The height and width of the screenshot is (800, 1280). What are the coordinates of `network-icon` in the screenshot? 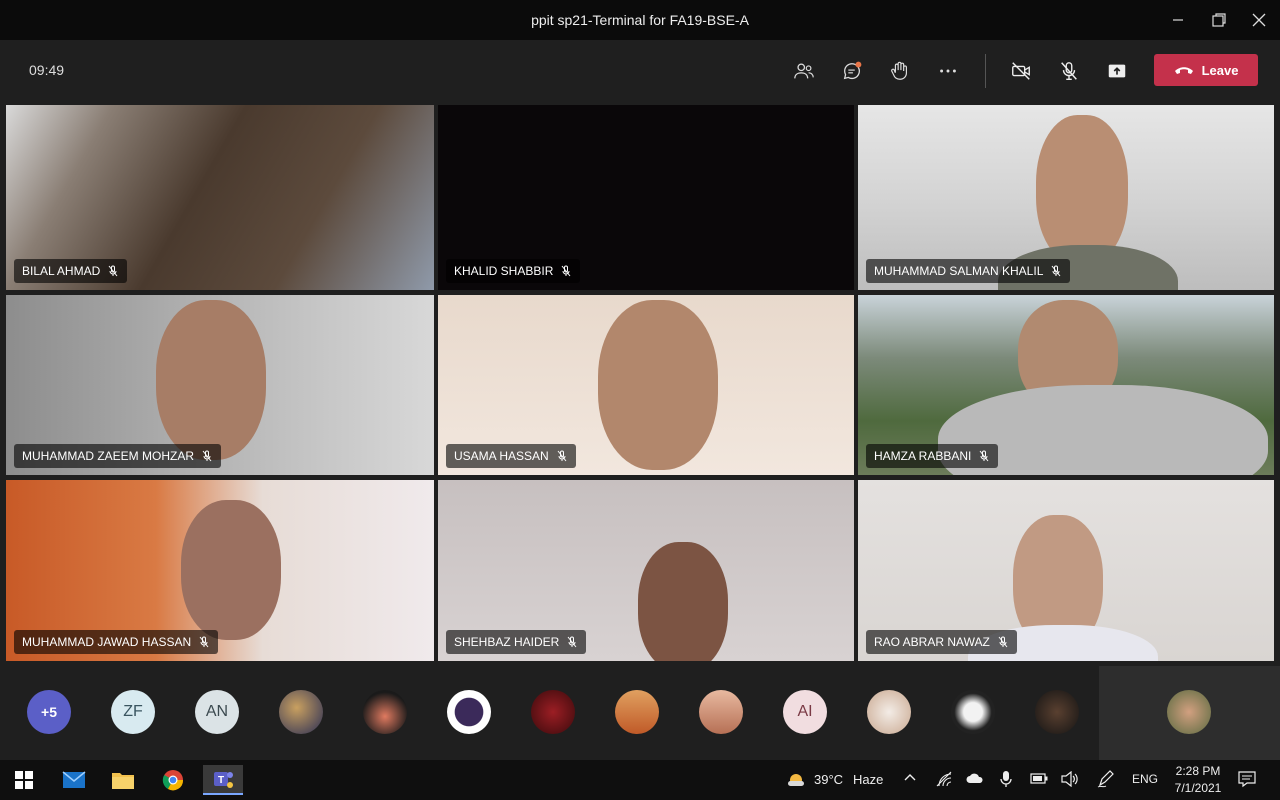 It's located at (944, 780).